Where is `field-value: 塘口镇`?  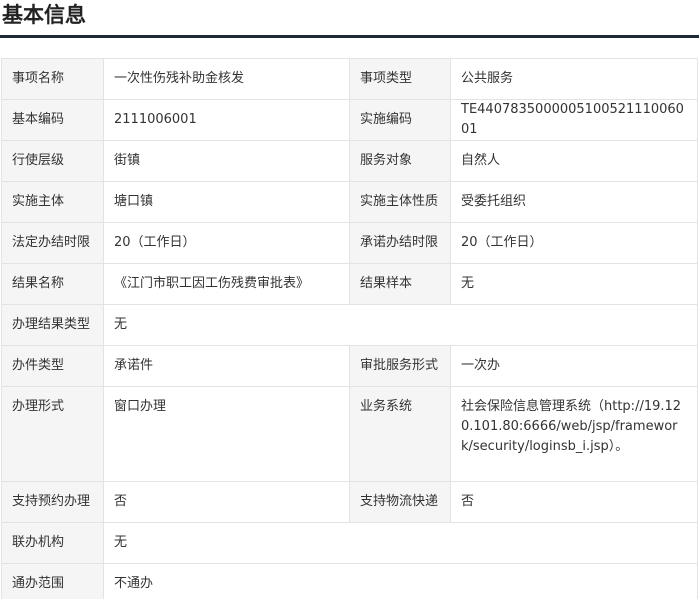
field-value: 塘口镇 is located at coordinates (226, 202).